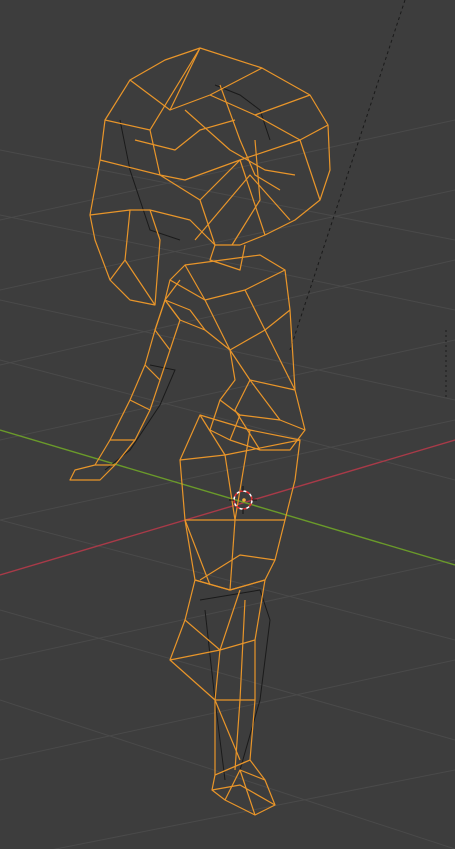 This screenshot has height=849, width=455. I want to click on object-origin-icon, so click(244, 500).